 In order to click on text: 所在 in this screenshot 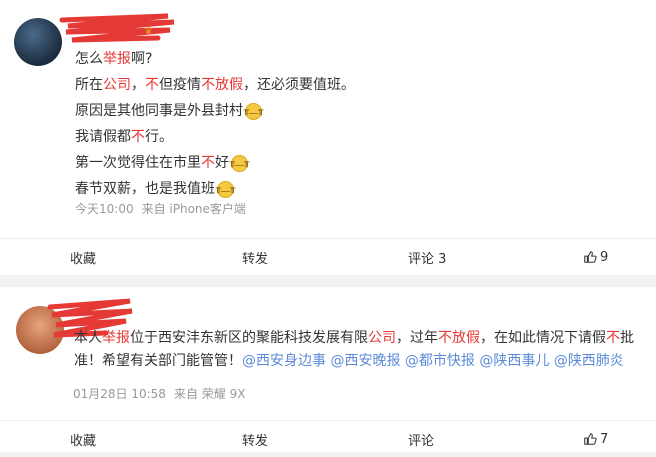, I will do `click(89, 85)`.